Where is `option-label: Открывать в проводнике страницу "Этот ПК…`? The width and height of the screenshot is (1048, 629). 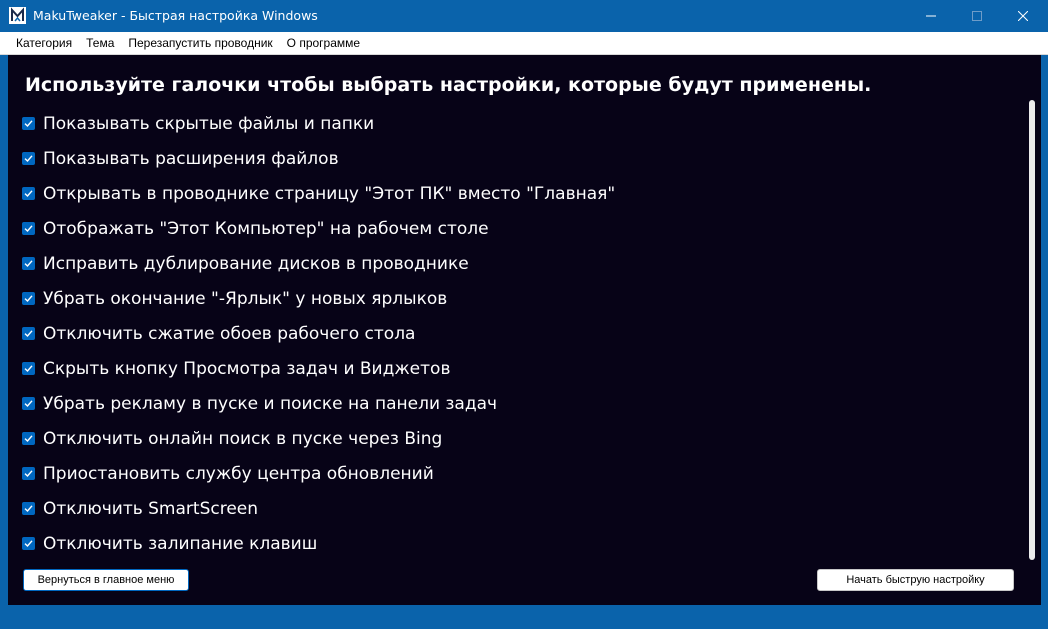
option-label: Открывать в проводнике страницу "Этот ПК… is located at coordinates (329, 193).